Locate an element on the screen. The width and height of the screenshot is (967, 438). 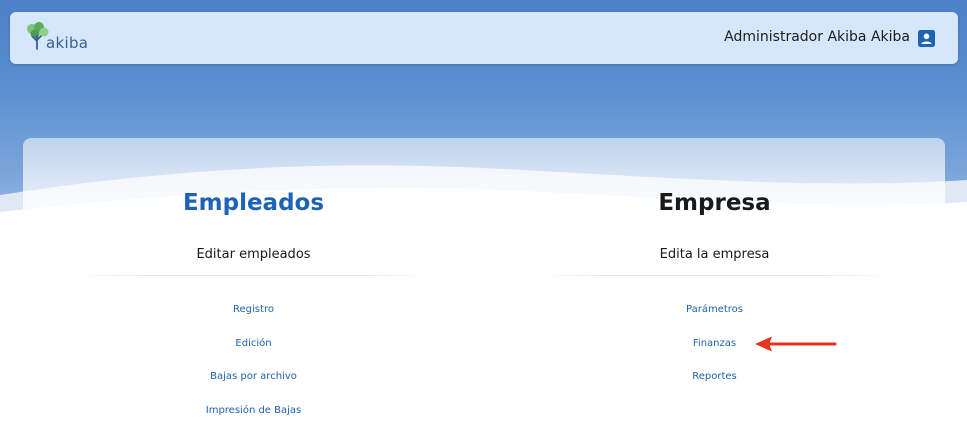
user-name: Administrador Akiba Akiba is located at coordinates (817, 37).